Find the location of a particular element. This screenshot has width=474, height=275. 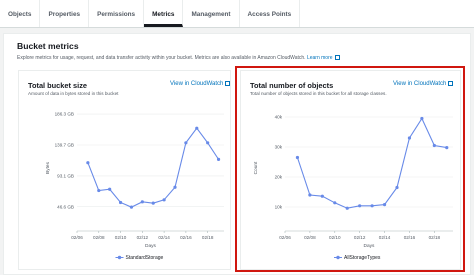

x-tick-label: 02/08 is located at coordinates (99, 237).